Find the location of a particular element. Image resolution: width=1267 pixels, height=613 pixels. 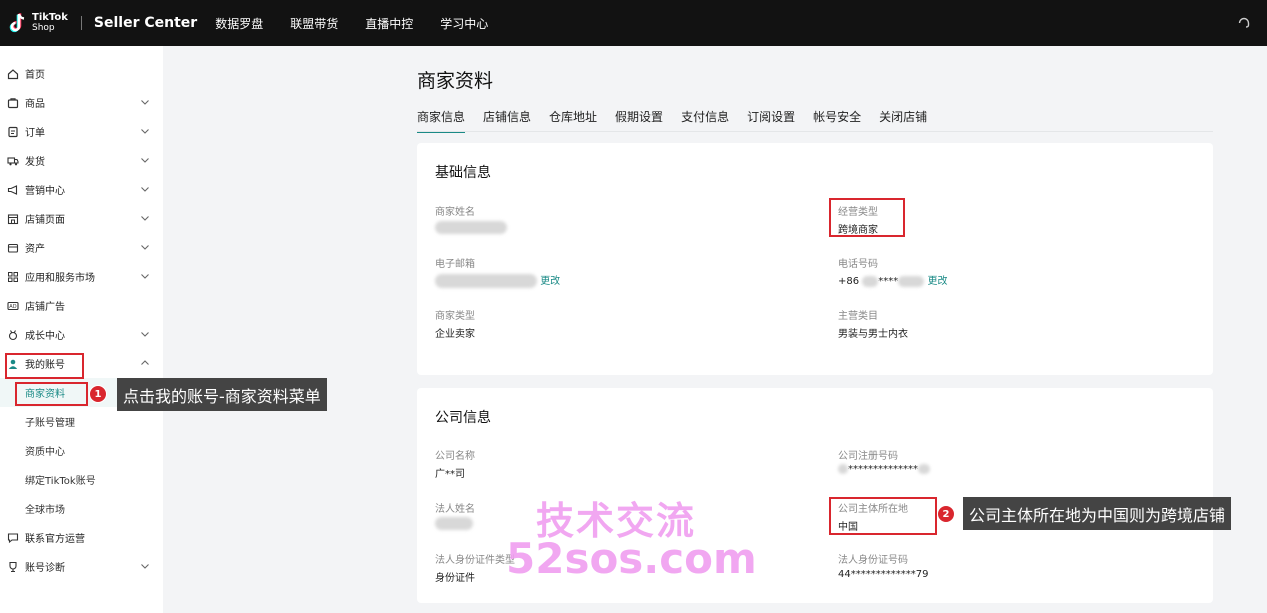

main-category-label: 主营类目 is located at coordinates (858, 316).